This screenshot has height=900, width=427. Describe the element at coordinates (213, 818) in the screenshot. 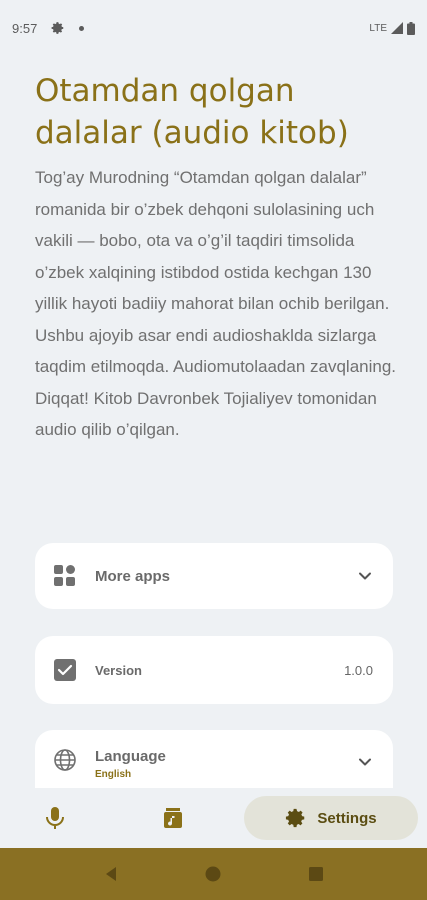

I see `bottom-navigation: Settings` at that location.